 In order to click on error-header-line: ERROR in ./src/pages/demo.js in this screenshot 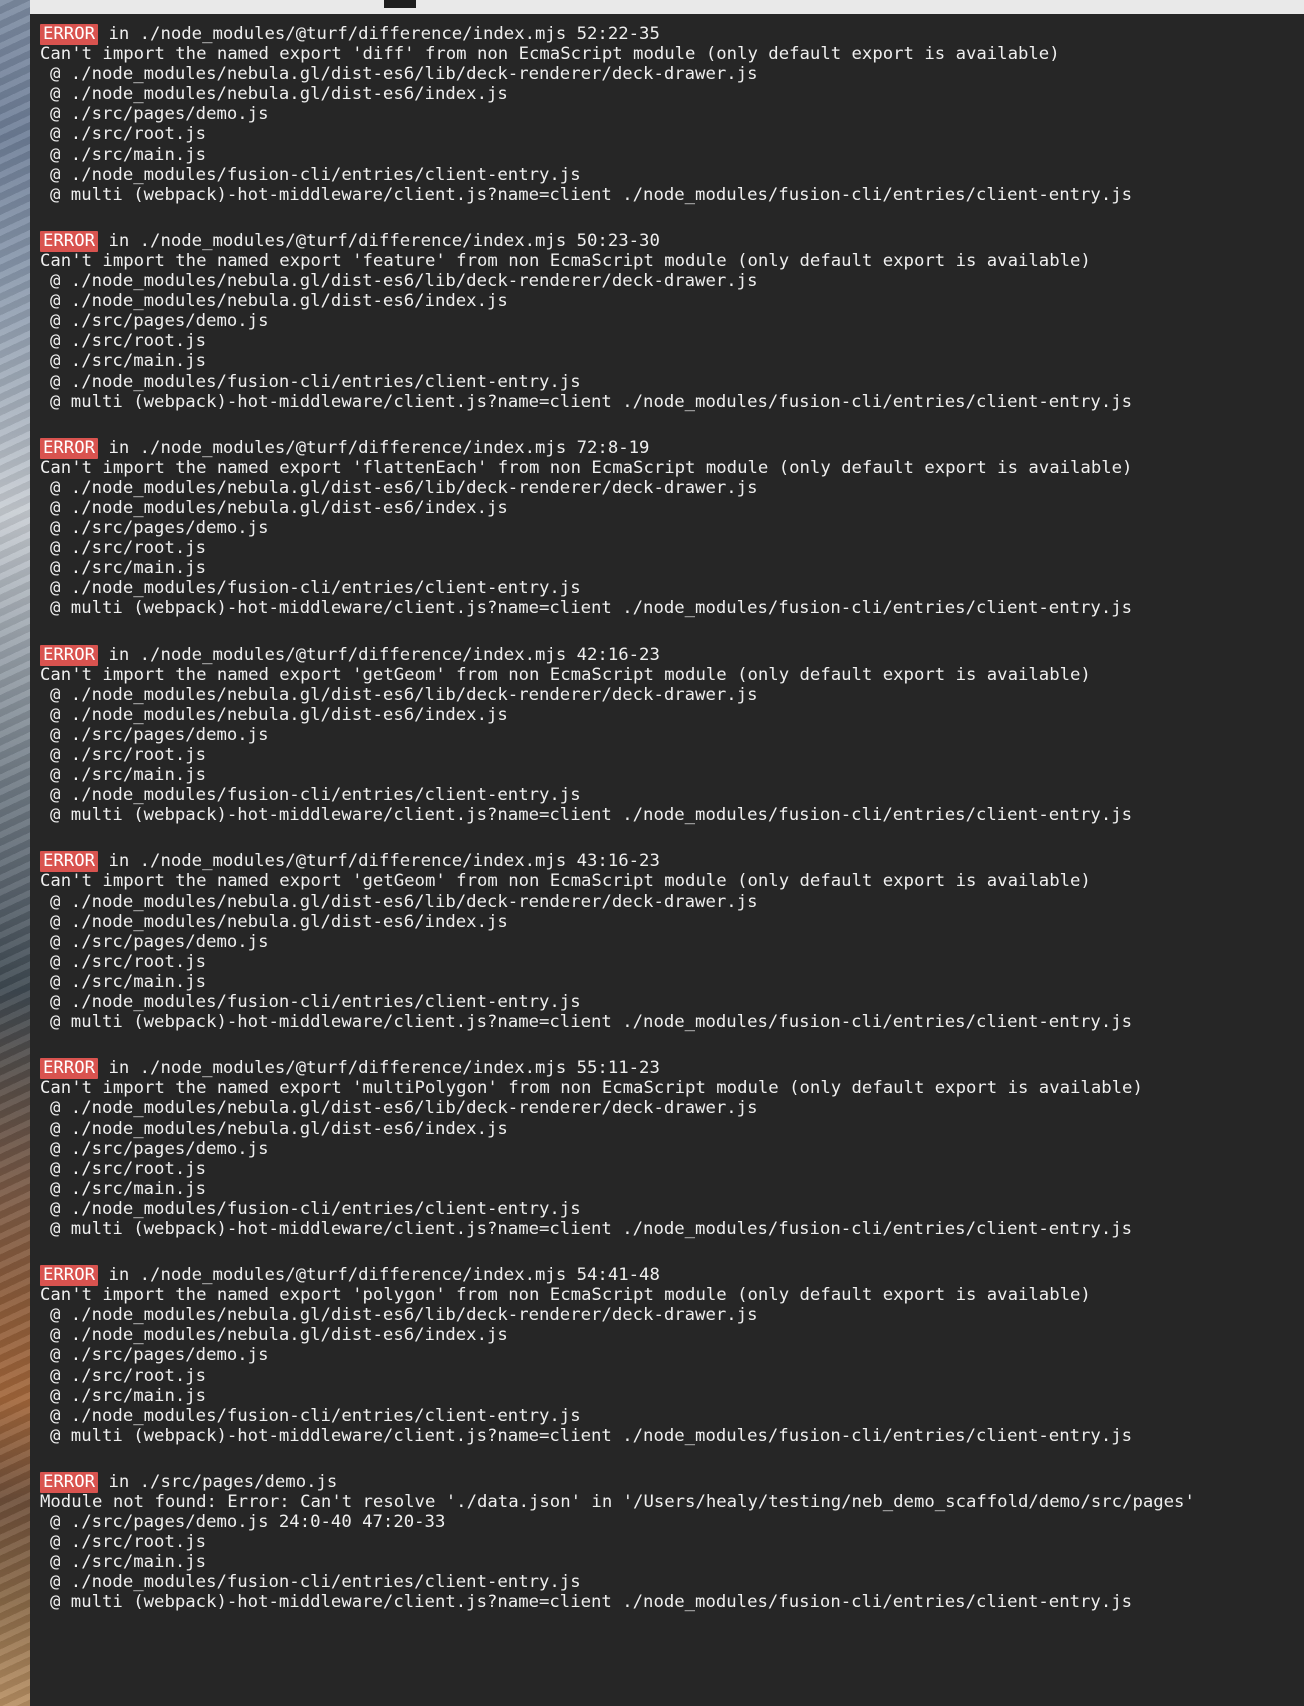, I will do `click(672, 1482)`.